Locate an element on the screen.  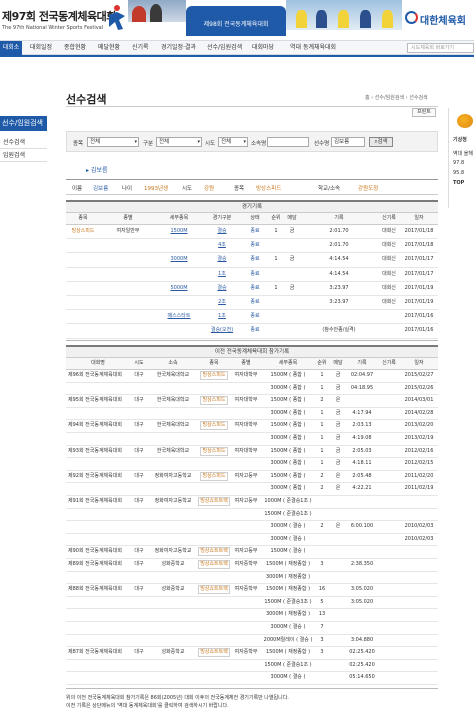
cell-detail: 매스스타트 is located at coordinates (179, 316).